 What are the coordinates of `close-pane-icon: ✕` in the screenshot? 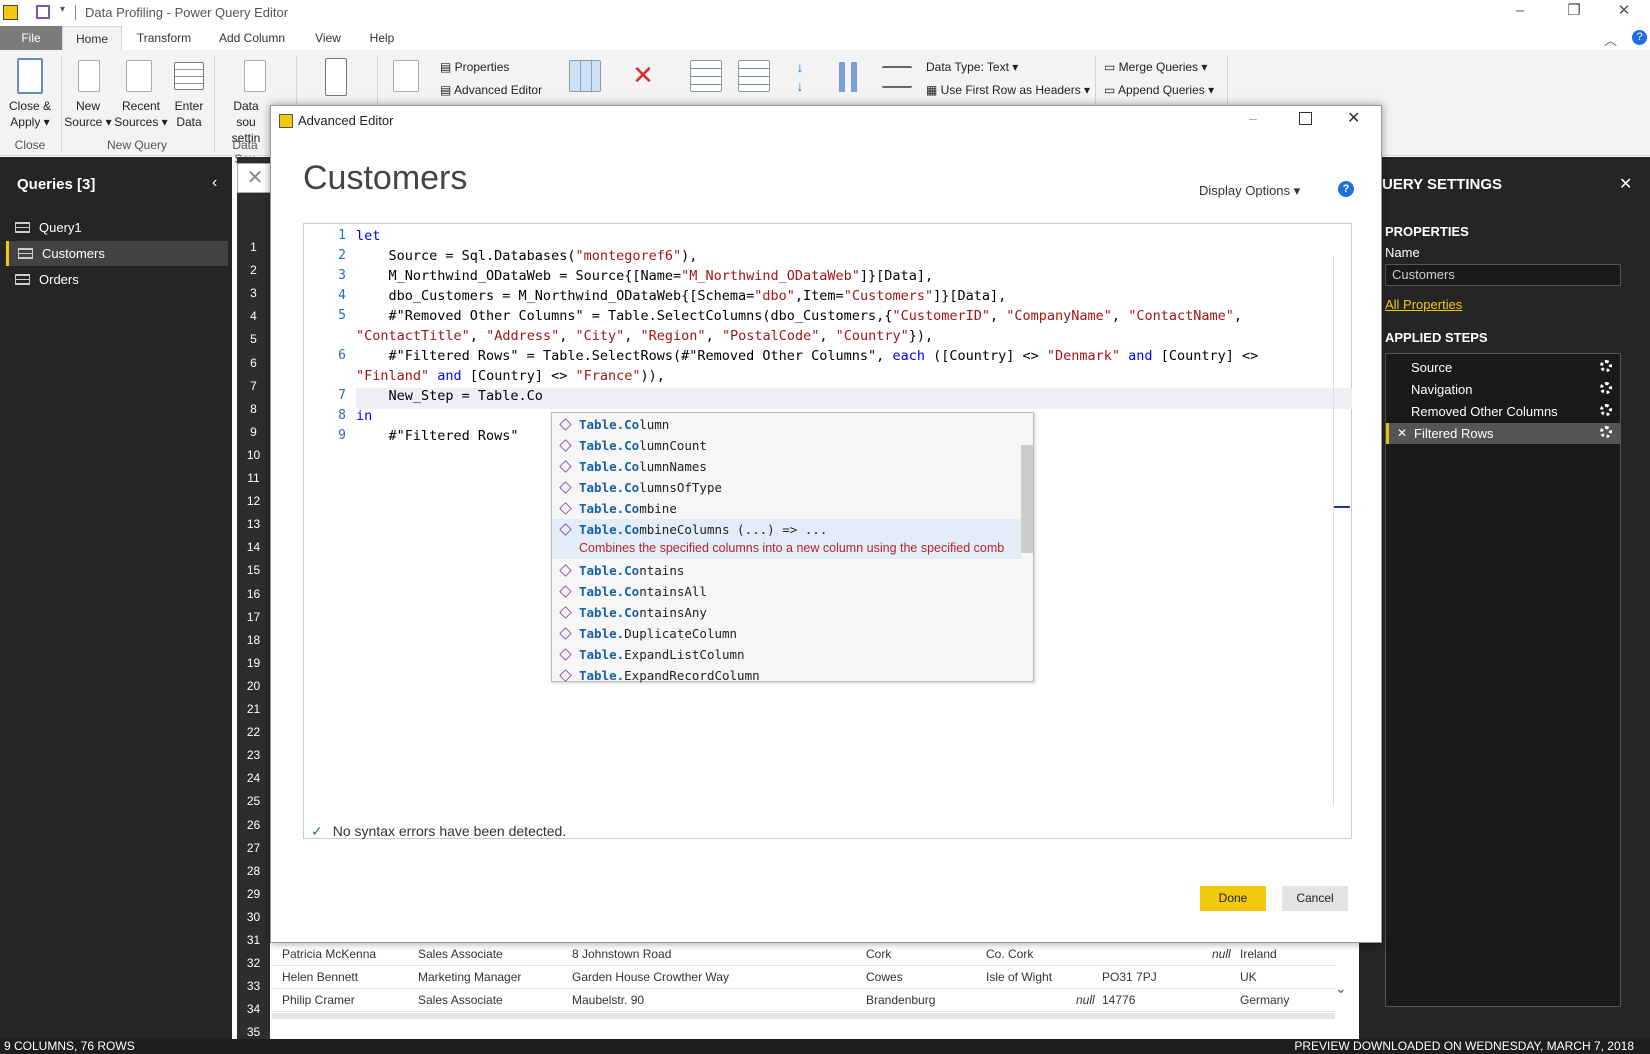 It's located at (1625, 184).